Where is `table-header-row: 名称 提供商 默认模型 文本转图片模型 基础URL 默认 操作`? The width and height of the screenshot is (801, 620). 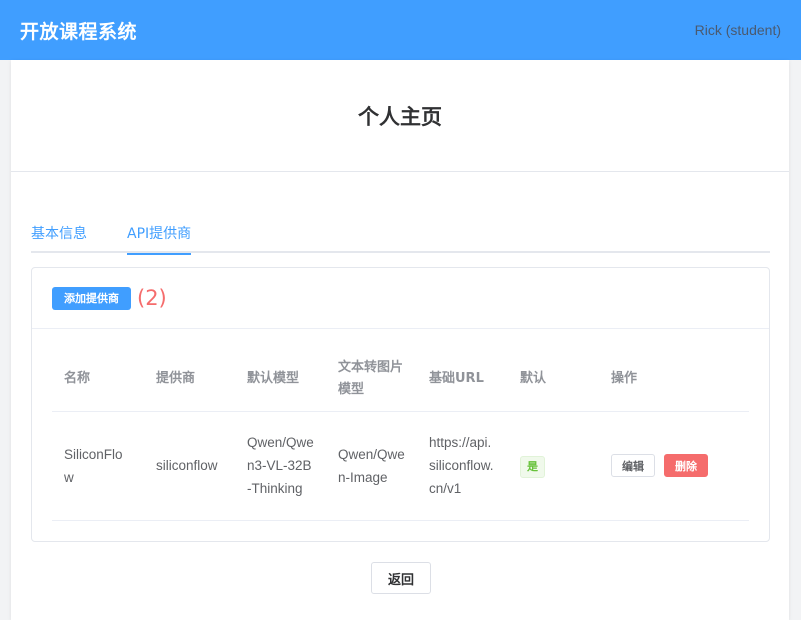 table-header-row: 名称 提供商 默认模型 文本转图片模型 基础URL 默认 操作 is located at coordinates (400, 380).